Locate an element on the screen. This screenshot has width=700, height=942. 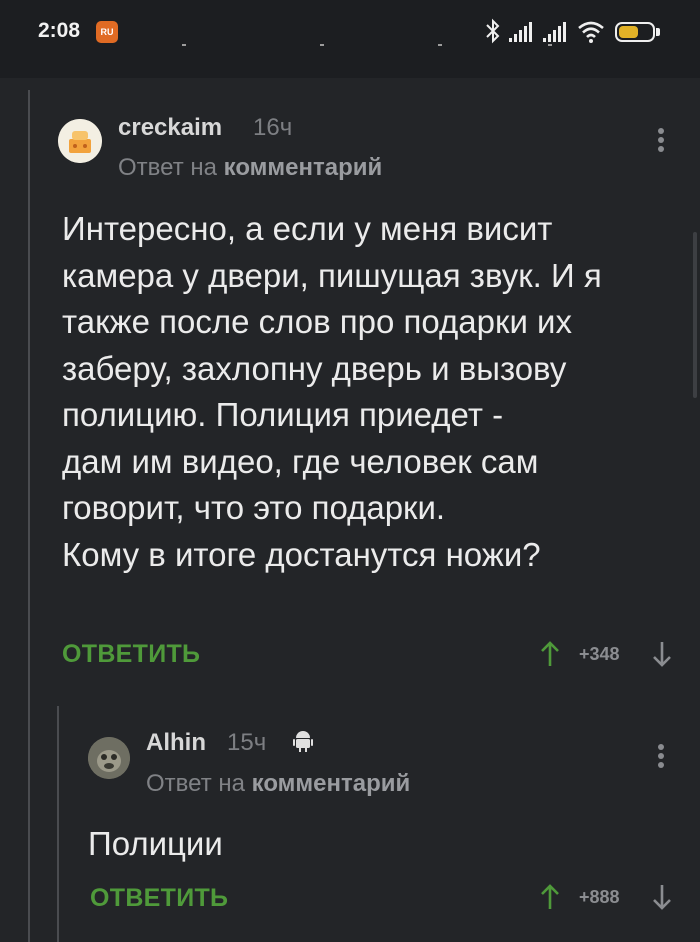
rating: +348 is located at coordinates (599, 654).